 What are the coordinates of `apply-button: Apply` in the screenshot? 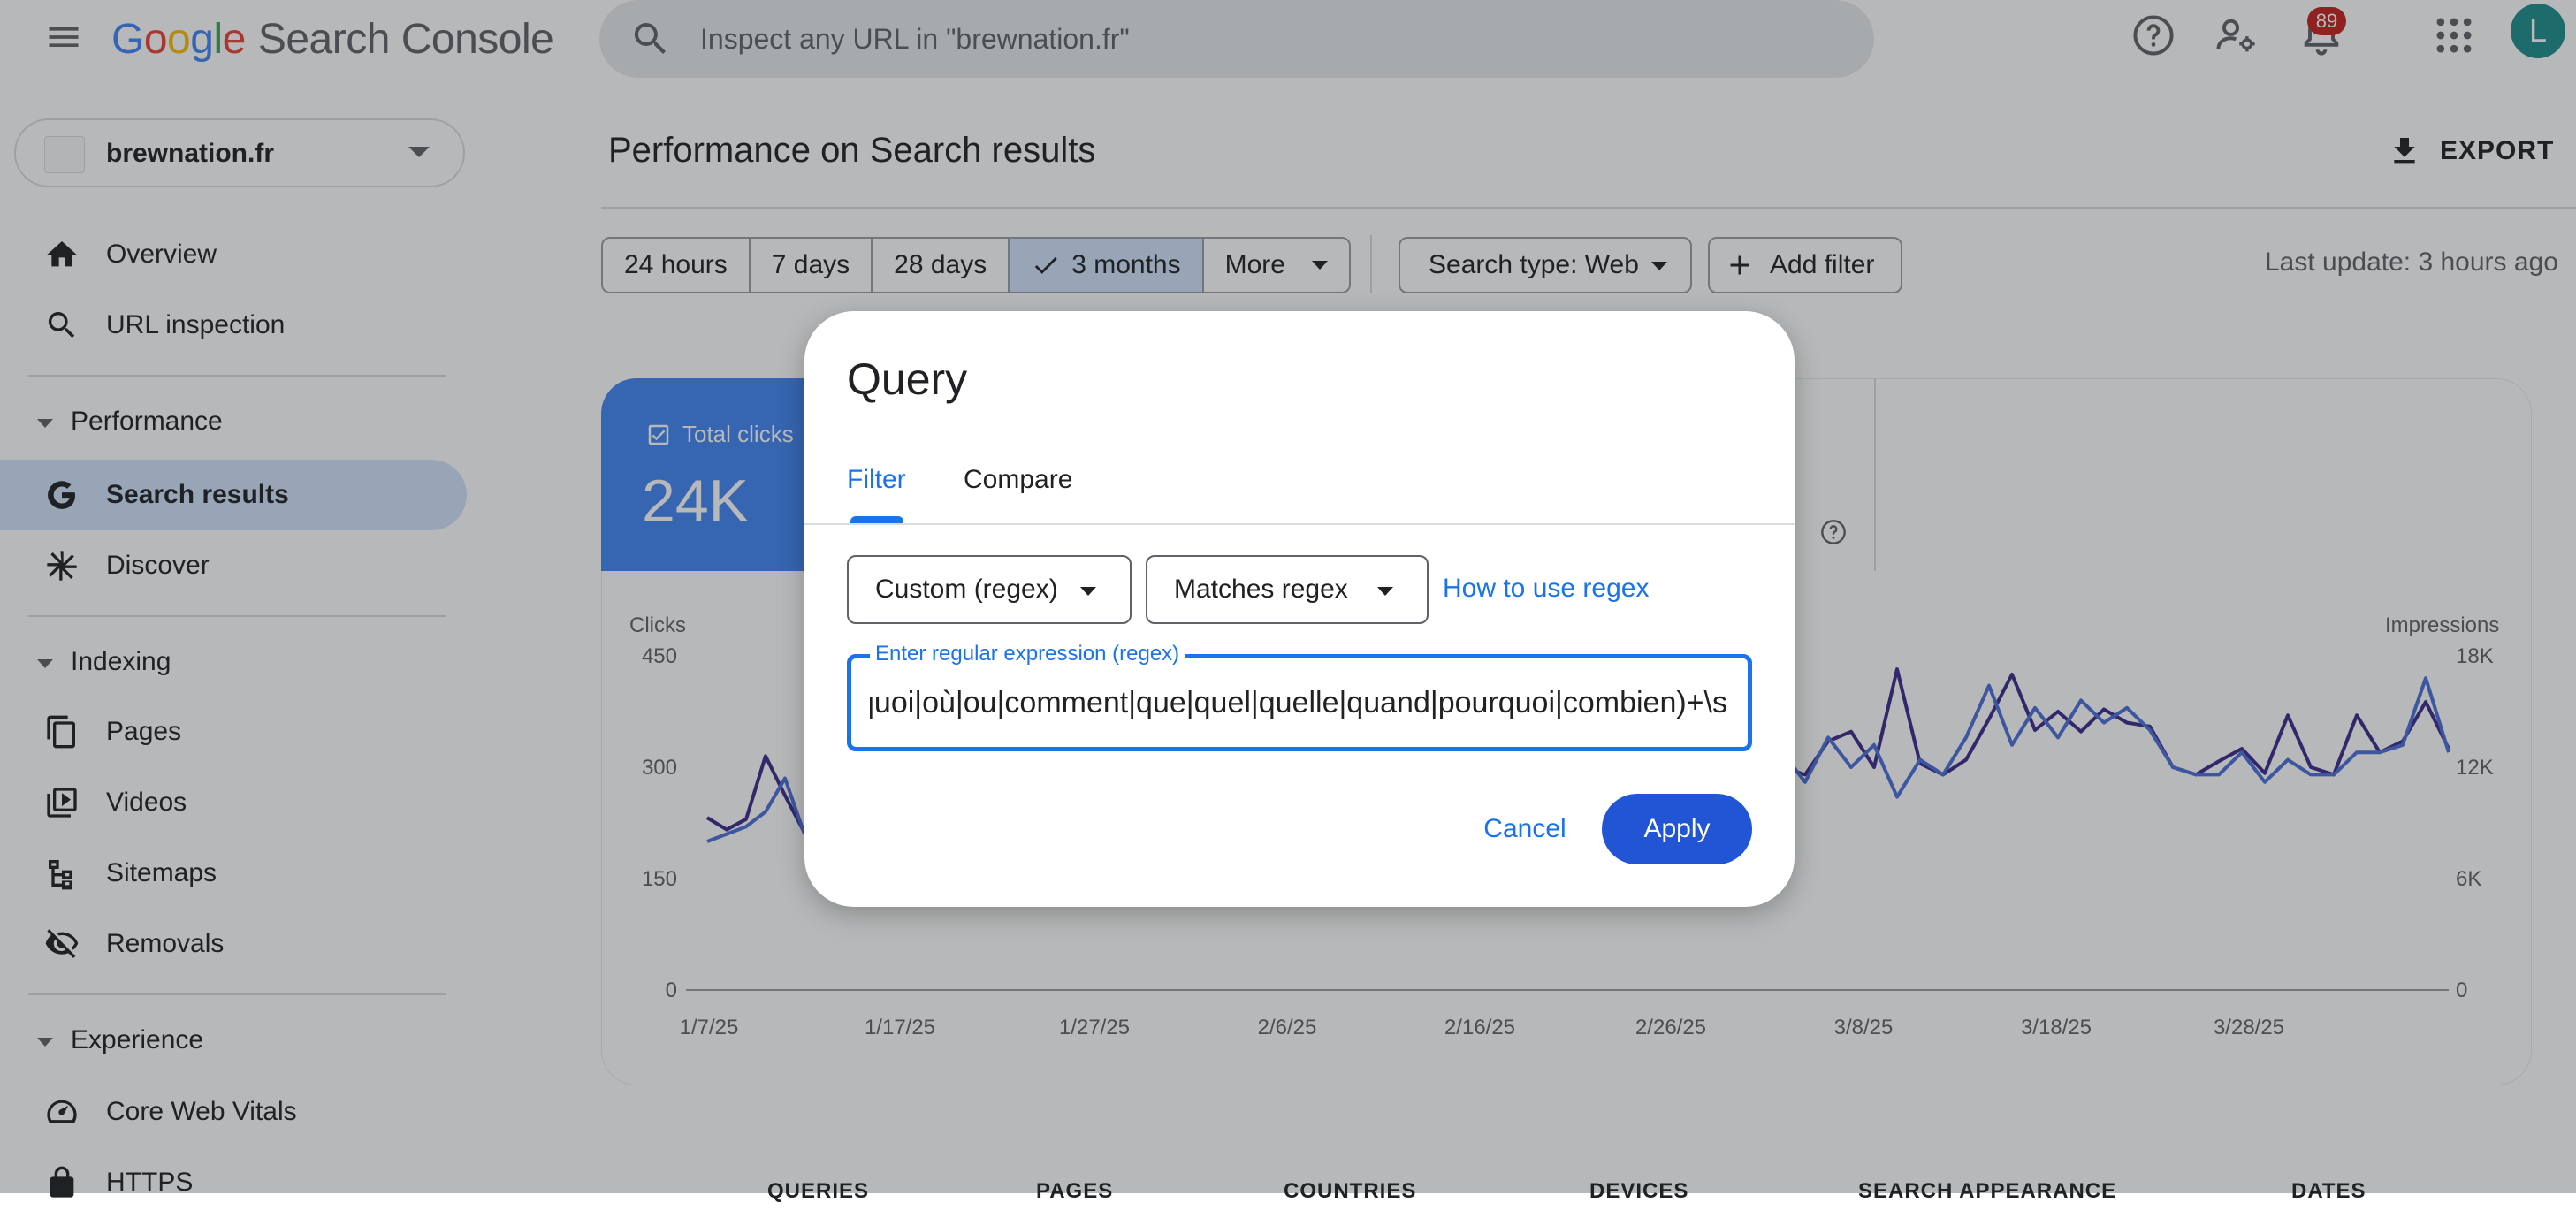 It's located at (1677, 829).